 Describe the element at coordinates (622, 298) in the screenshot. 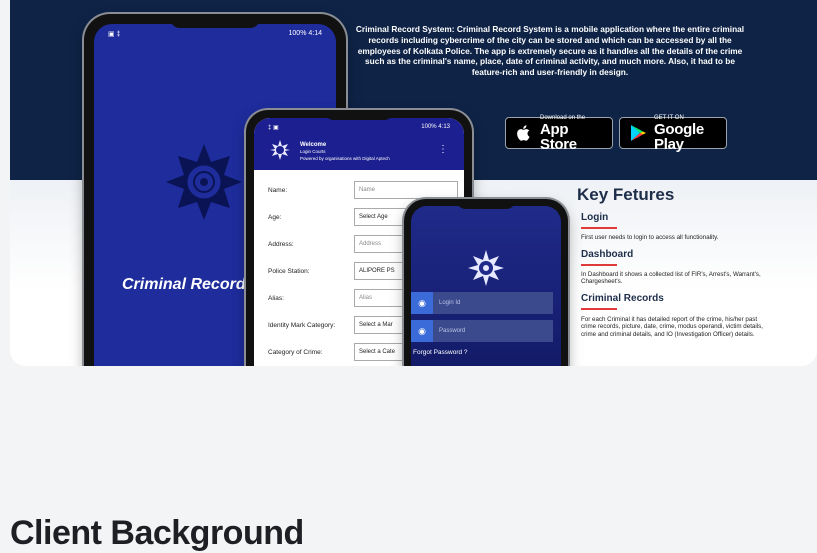

I see `feature-heading-criminal-records: Criminal Records` at that location.